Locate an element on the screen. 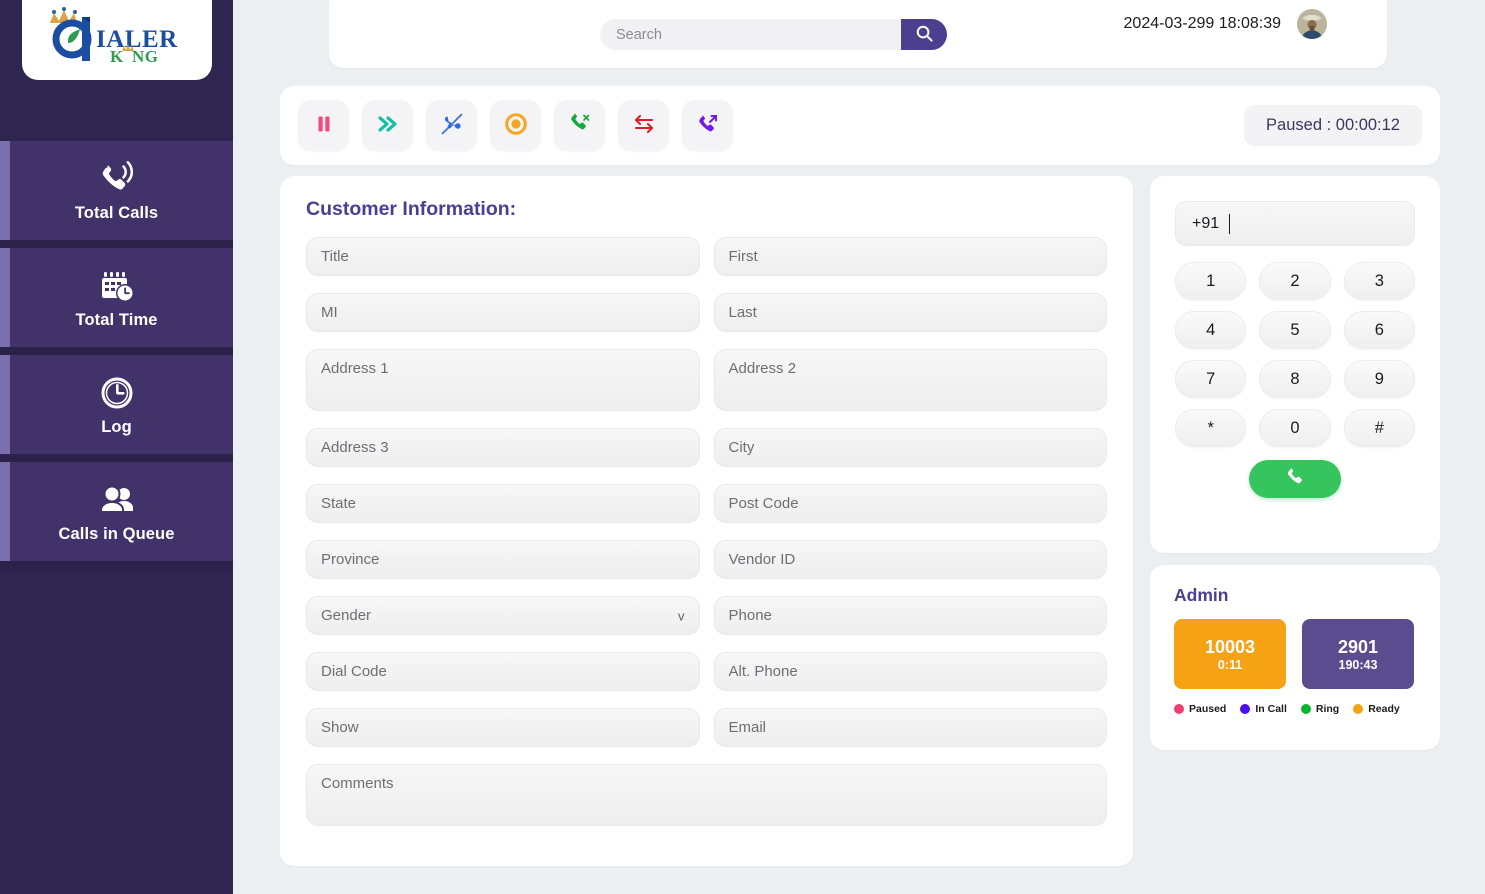 The width and height of the screenshot is (1485, 894). comments-field: Comments is located at coordinates (706, 795).